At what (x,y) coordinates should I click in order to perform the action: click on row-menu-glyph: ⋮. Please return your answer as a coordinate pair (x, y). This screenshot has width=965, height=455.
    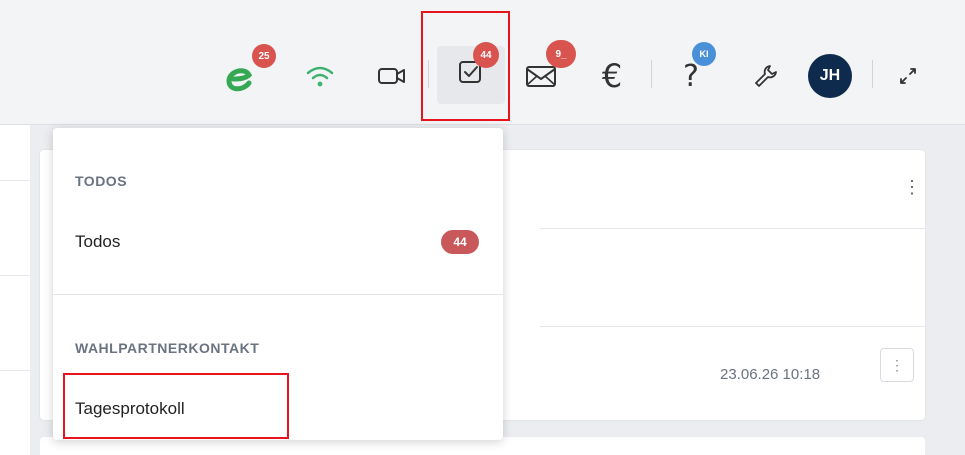
    Looking at the image, I should click on (897, 364).